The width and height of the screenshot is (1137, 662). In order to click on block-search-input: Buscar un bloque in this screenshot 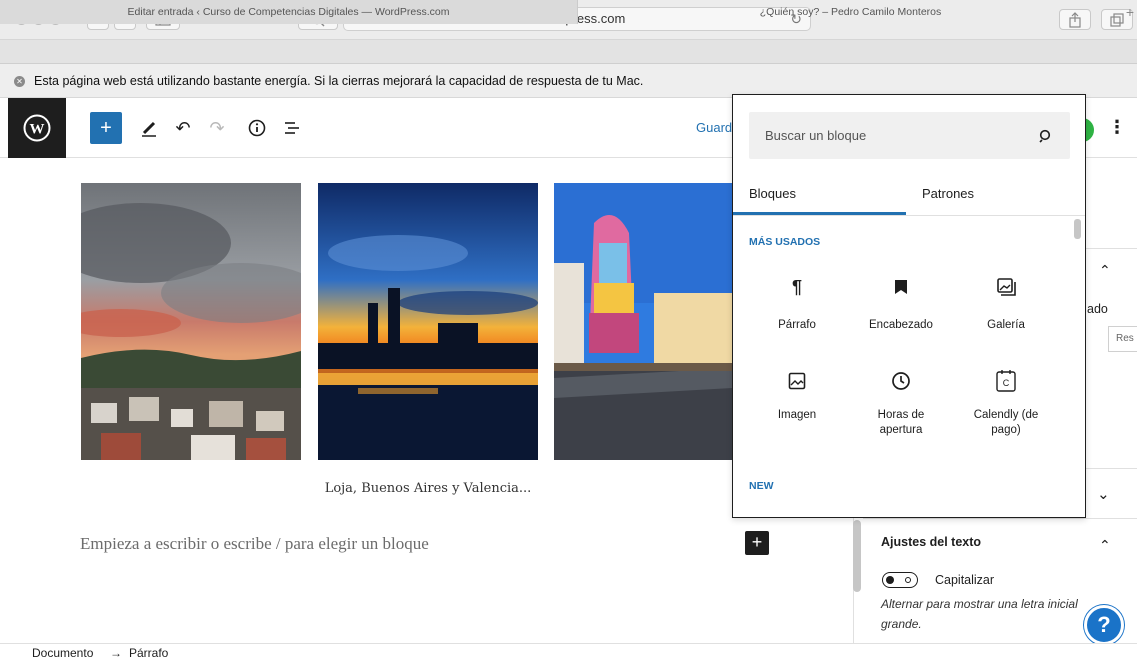, I will do `click(909, 135)`.